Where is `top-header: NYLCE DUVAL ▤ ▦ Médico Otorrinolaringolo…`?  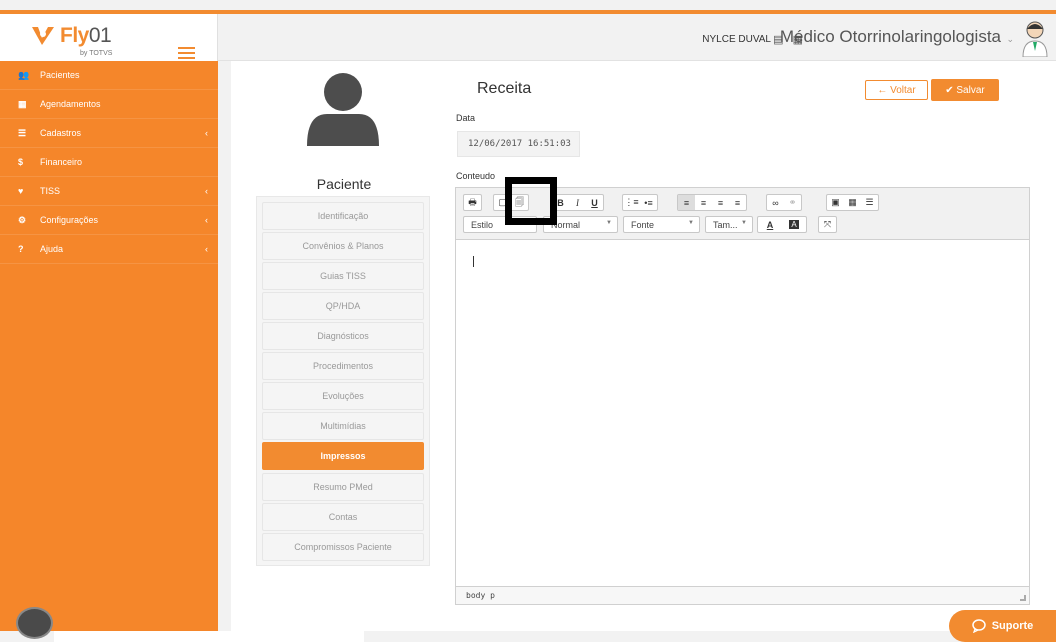
top-header: NYLCE DUVAL ▤ ▦ Médico Otorrinolaringolo… is located at coordinates (637, 37).